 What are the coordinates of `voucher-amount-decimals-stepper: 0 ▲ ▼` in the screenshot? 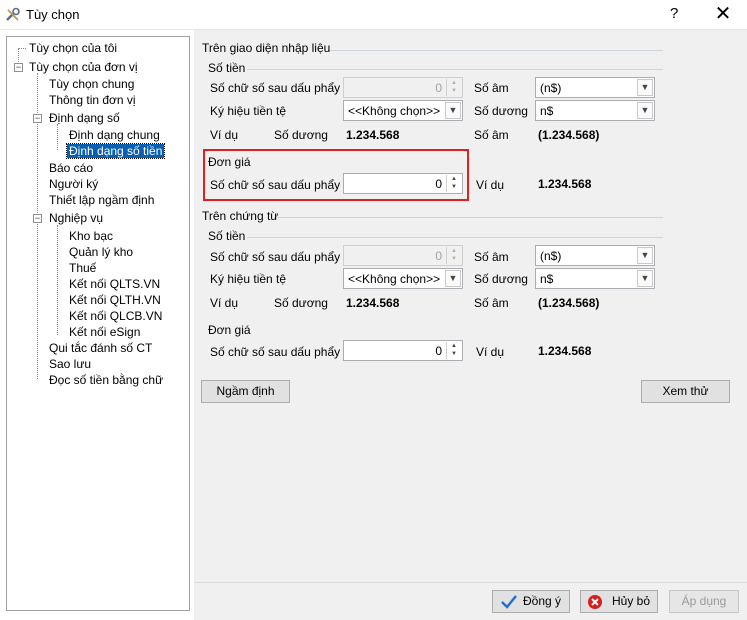 It's located at (403, 255).